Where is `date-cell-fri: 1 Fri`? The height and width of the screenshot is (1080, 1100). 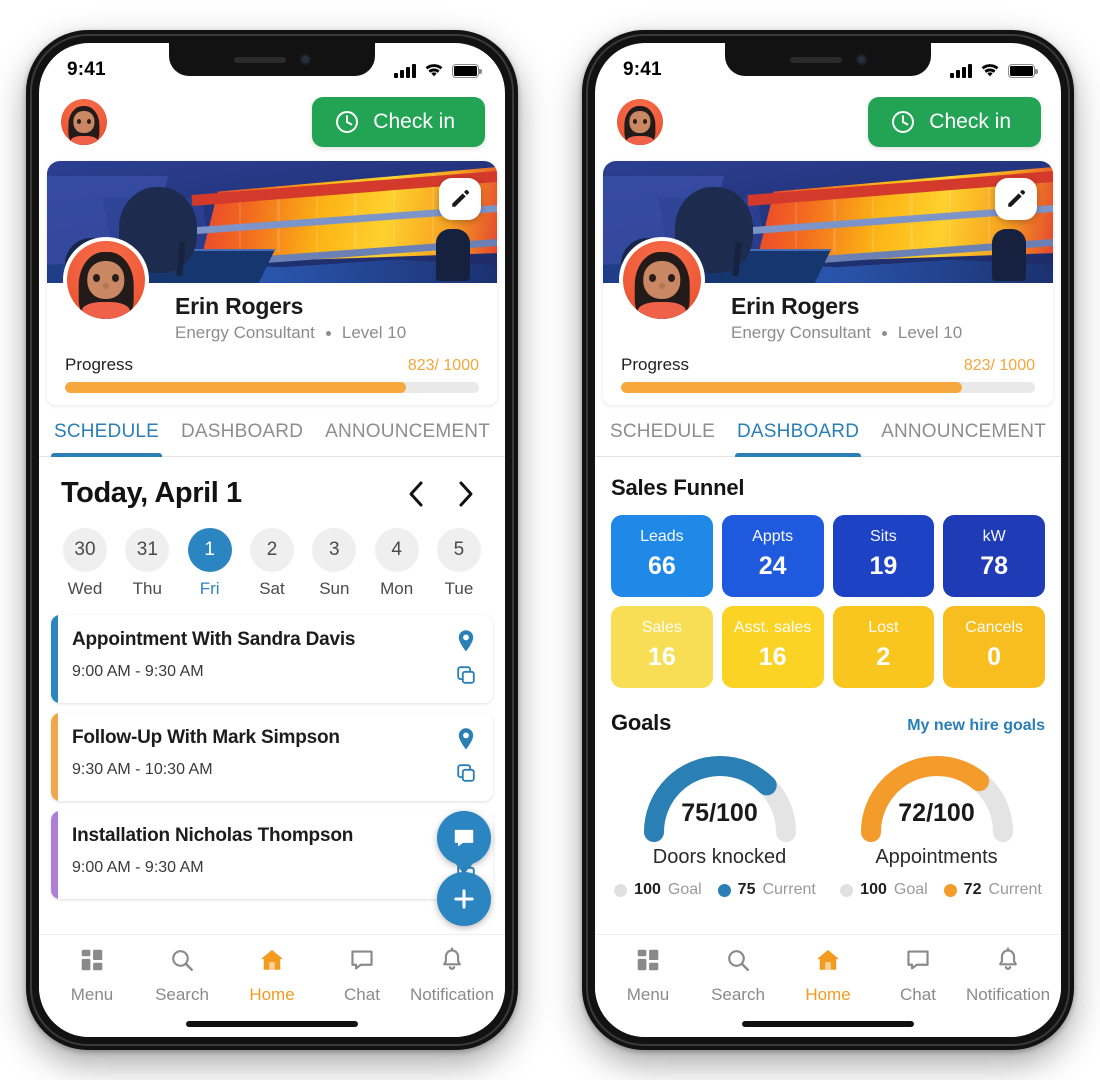 date-cell-fri: 1 Fri is located at coordinates (210, 563).